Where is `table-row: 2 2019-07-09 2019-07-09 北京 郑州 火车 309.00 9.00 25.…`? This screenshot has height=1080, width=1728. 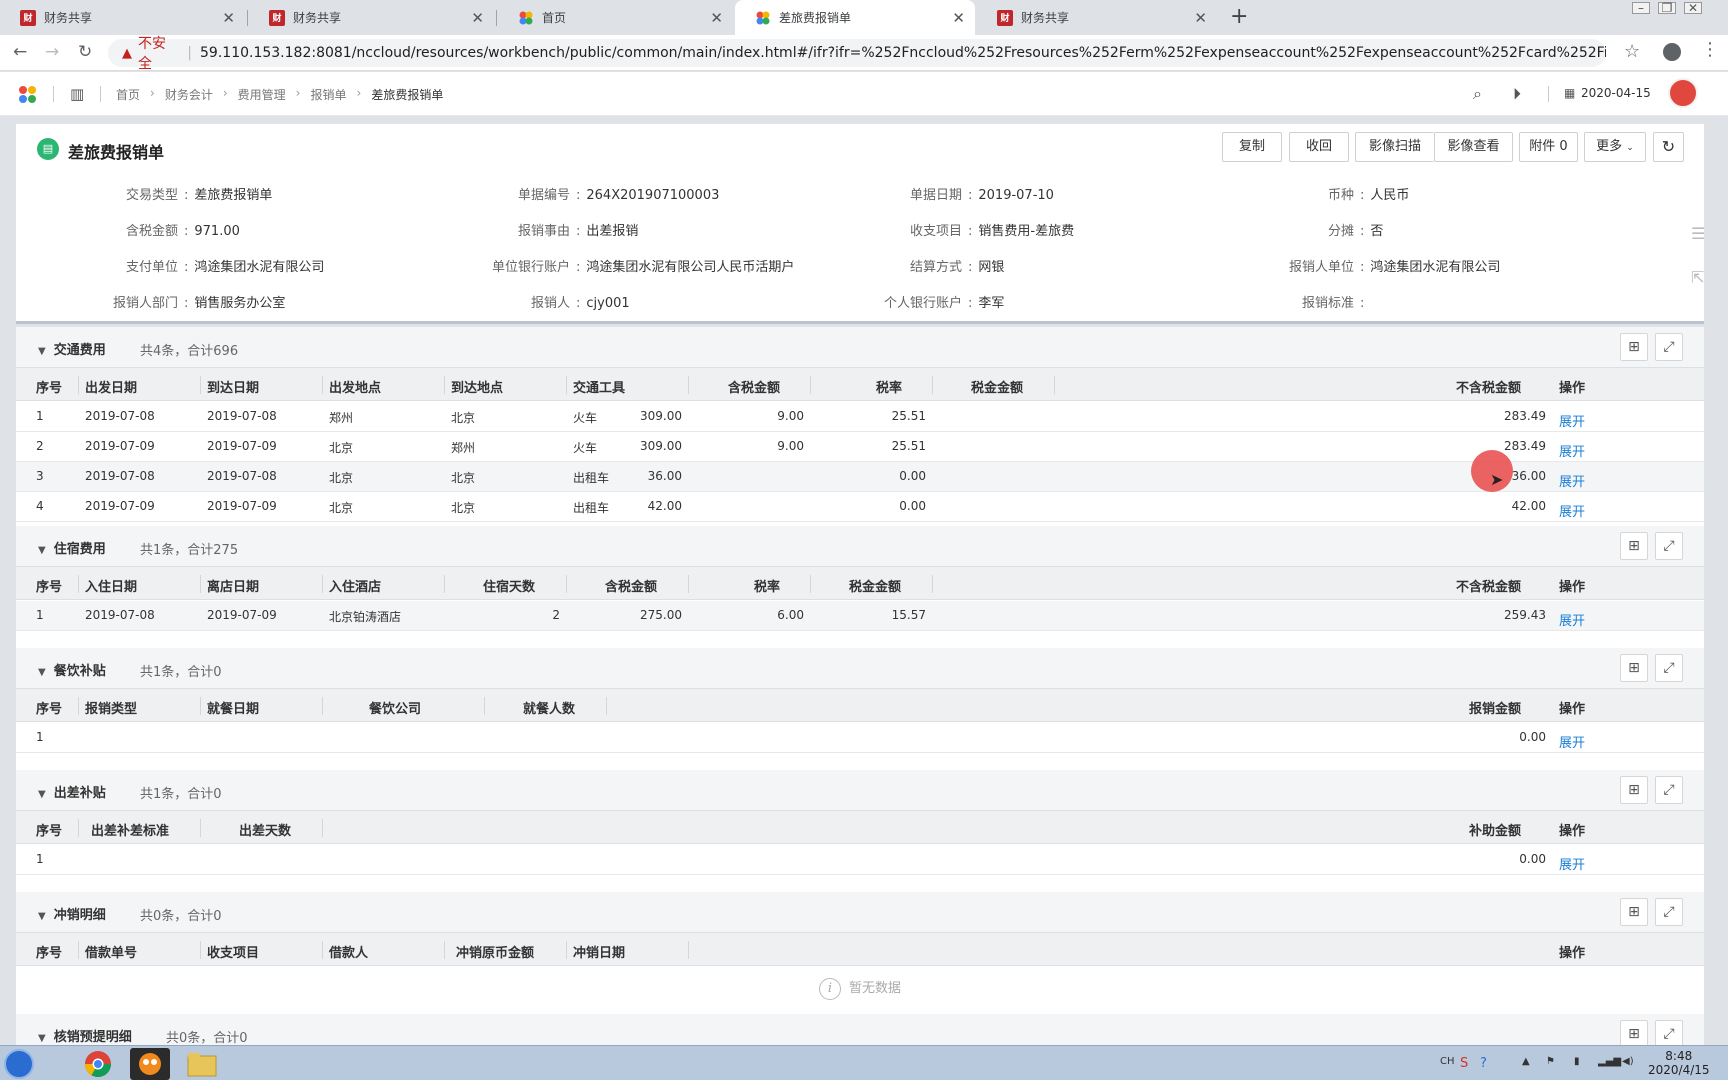
table-row: 2 2019-07-09 2019-07-09 北京 郑州 火车 309.00 9.00 25.… is located at coordinates (860, 447).